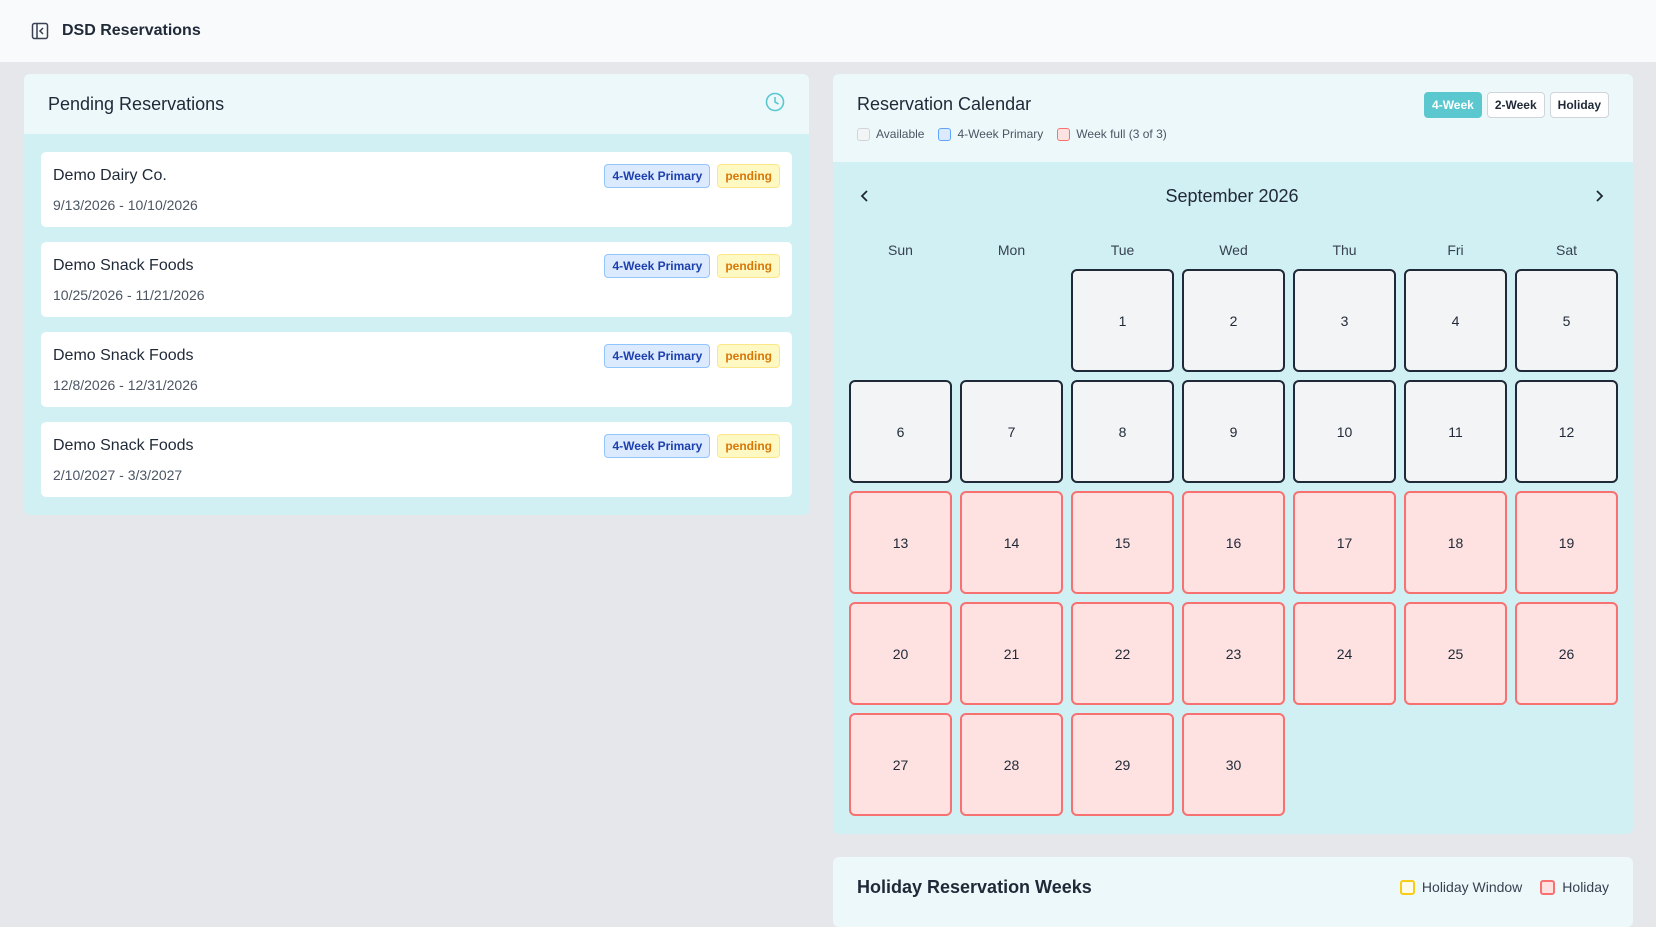 Image resolution: width=1656 pixels, height=927 pixels. I want to click on day-cell: 29, so click(1122, 764).